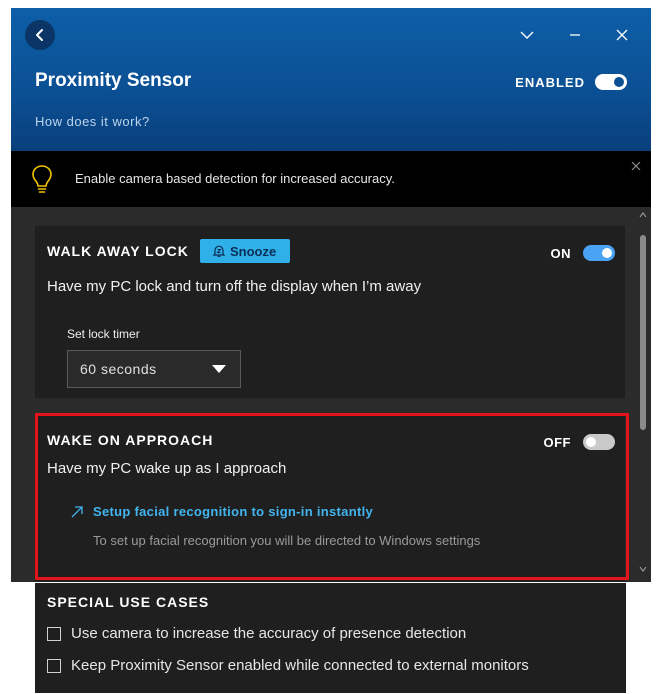 The image size is (661, 694). Describe the element at coordinates (113, 80) in the screenshot. I see `page-title: Proximity Sensor` at that location.